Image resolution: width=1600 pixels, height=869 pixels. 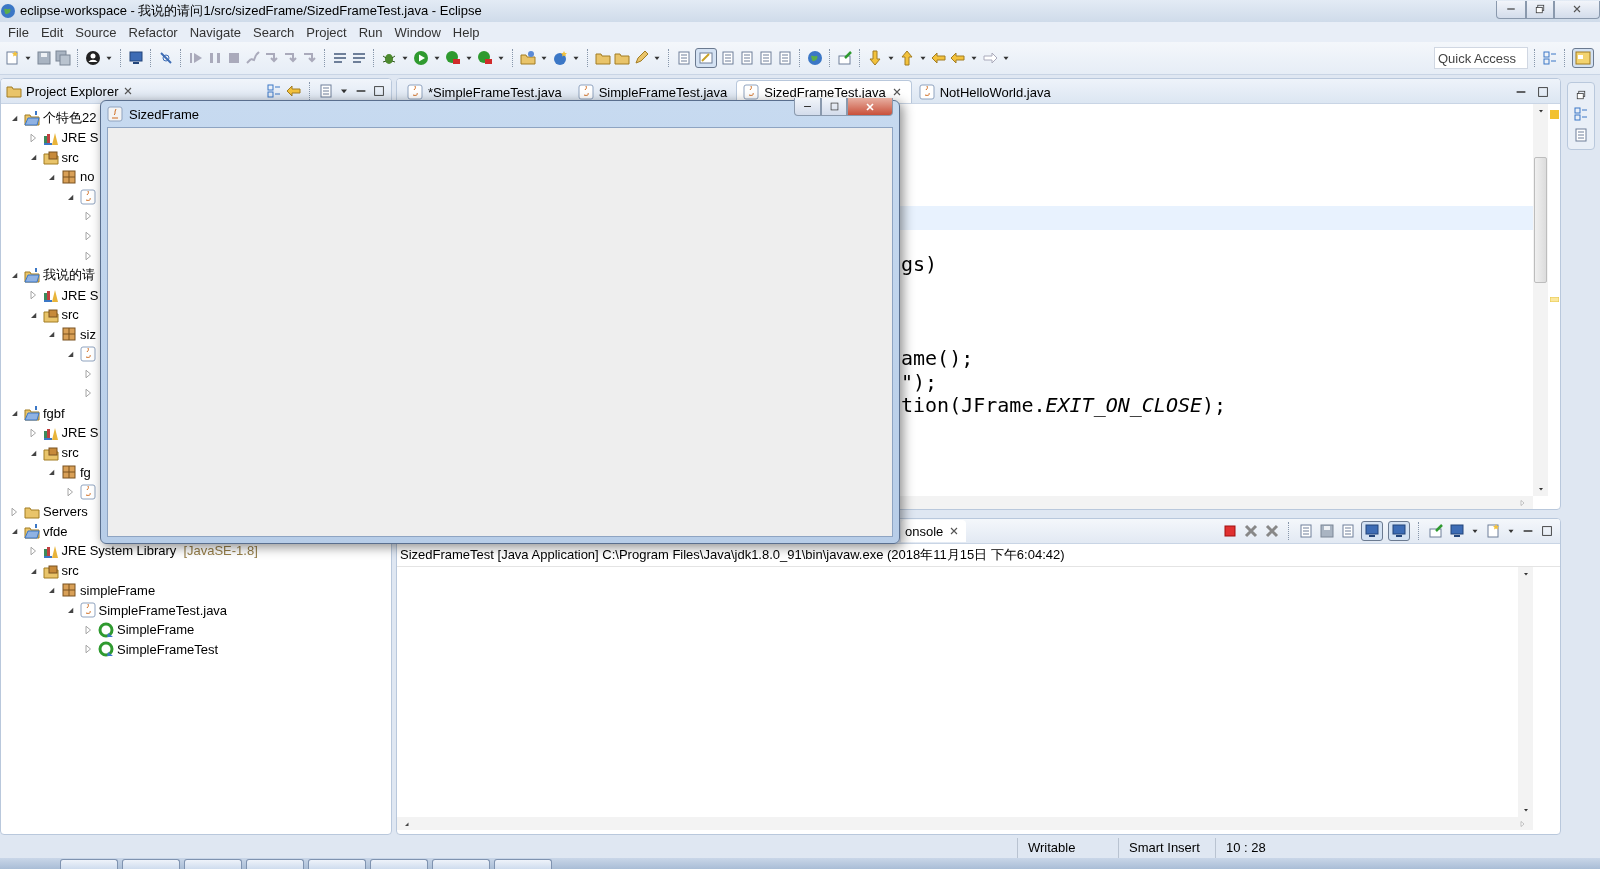 What do you see at coordinates (706, 58) in the screenshot?
I see `toggle-button` at bounding box center [706, 58].